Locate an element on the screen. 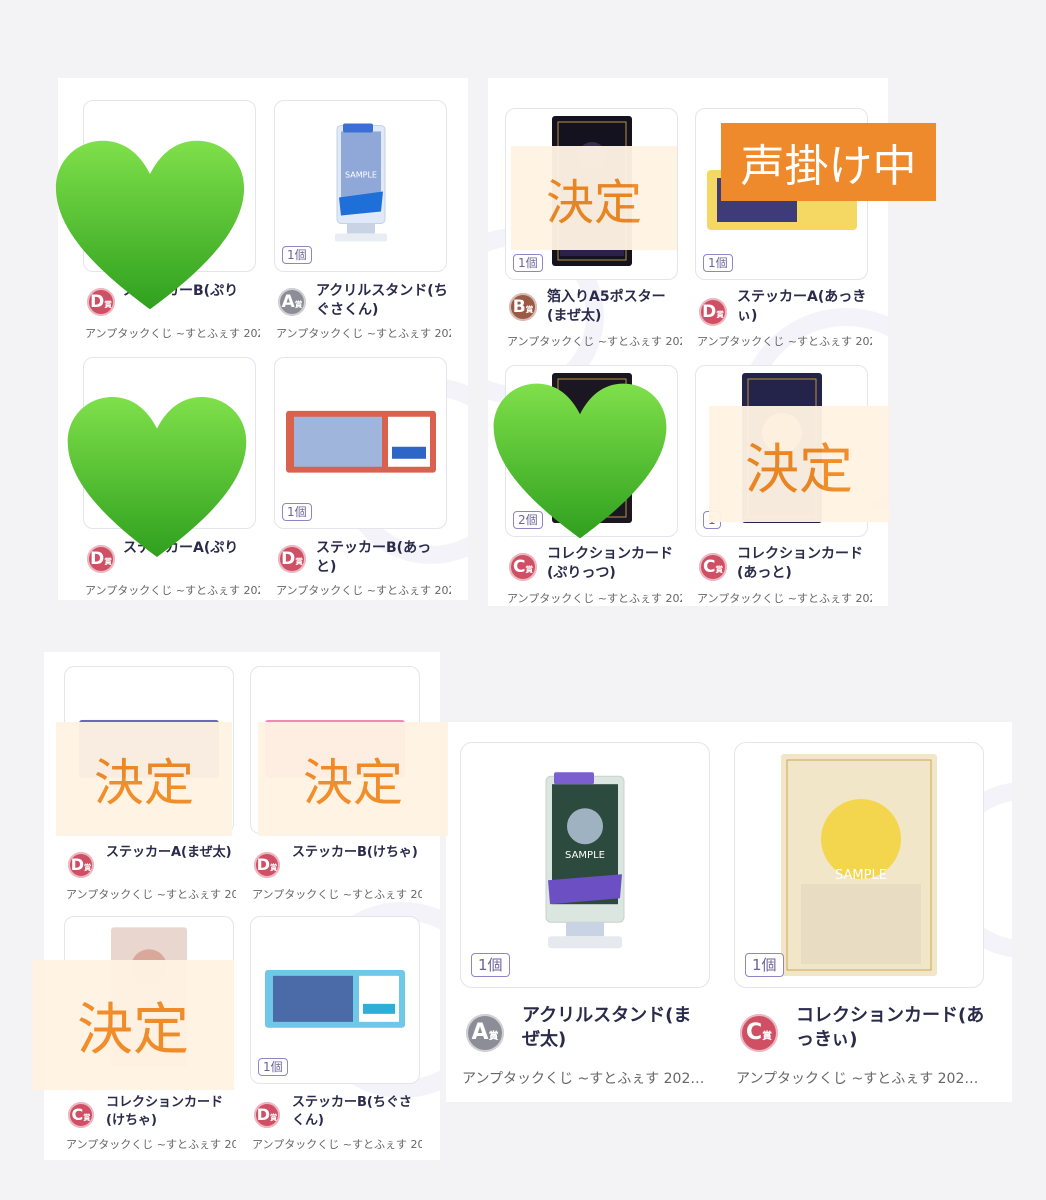  prize-name: 箔入りA5ポスター(まぜ太) is located at coordinates (606, 306).